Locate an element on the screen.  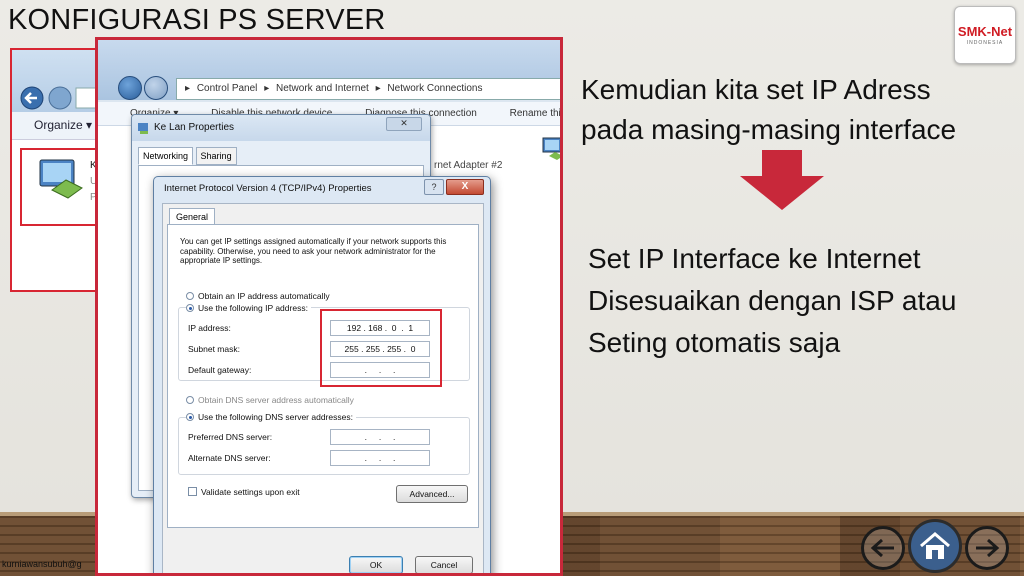
breadcrumb-control-panel: Control Panel is located at coordinates (227, 88).